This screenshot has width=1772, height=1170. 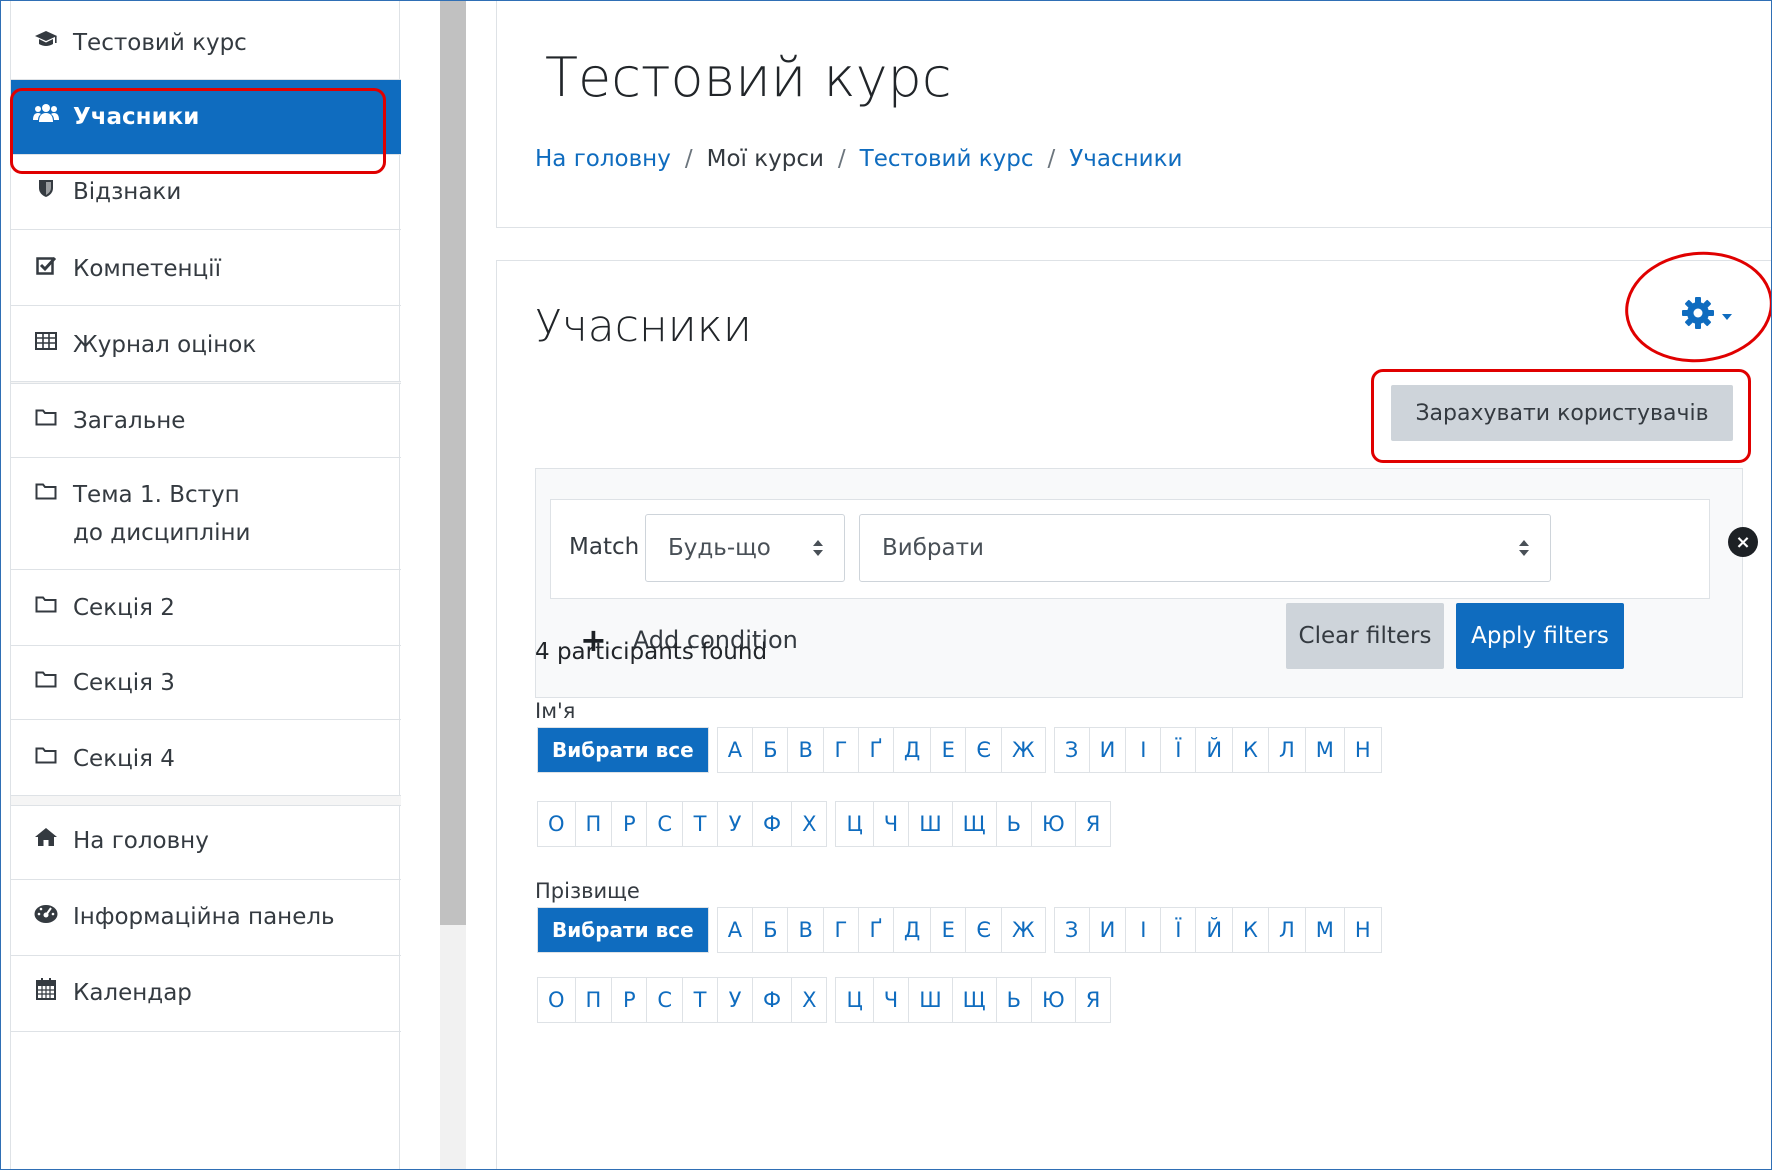 I want to click on last-name-letter-button: Ф, so click(x=772, y=1000).